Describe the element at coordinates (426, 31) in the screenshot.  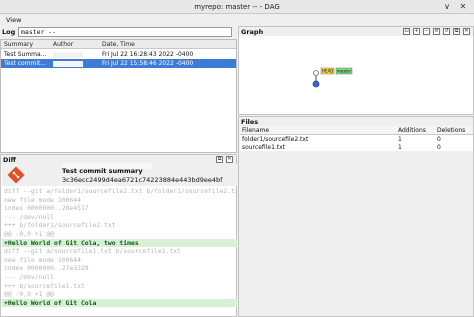
I see `zoom-out-icon: −` at that location.